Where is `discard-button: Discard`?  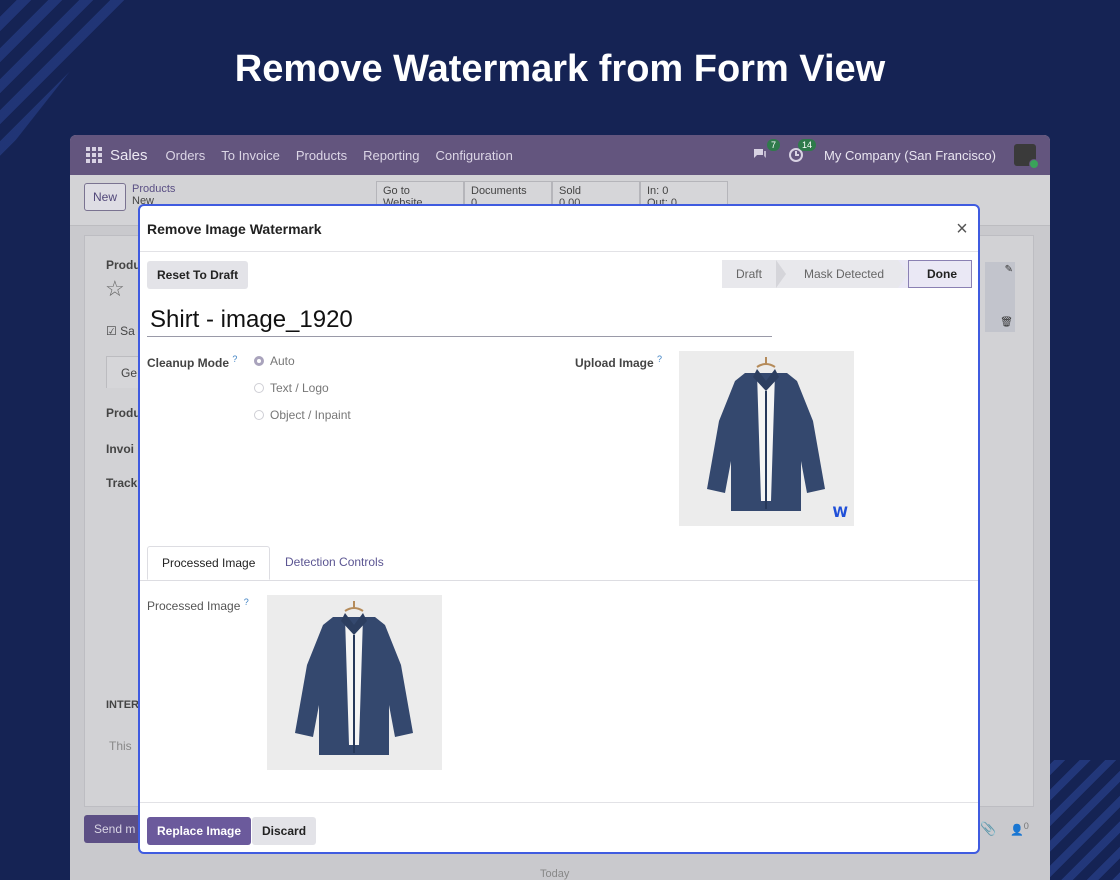 discard-button: Discard is located at coordinates (284, 831).